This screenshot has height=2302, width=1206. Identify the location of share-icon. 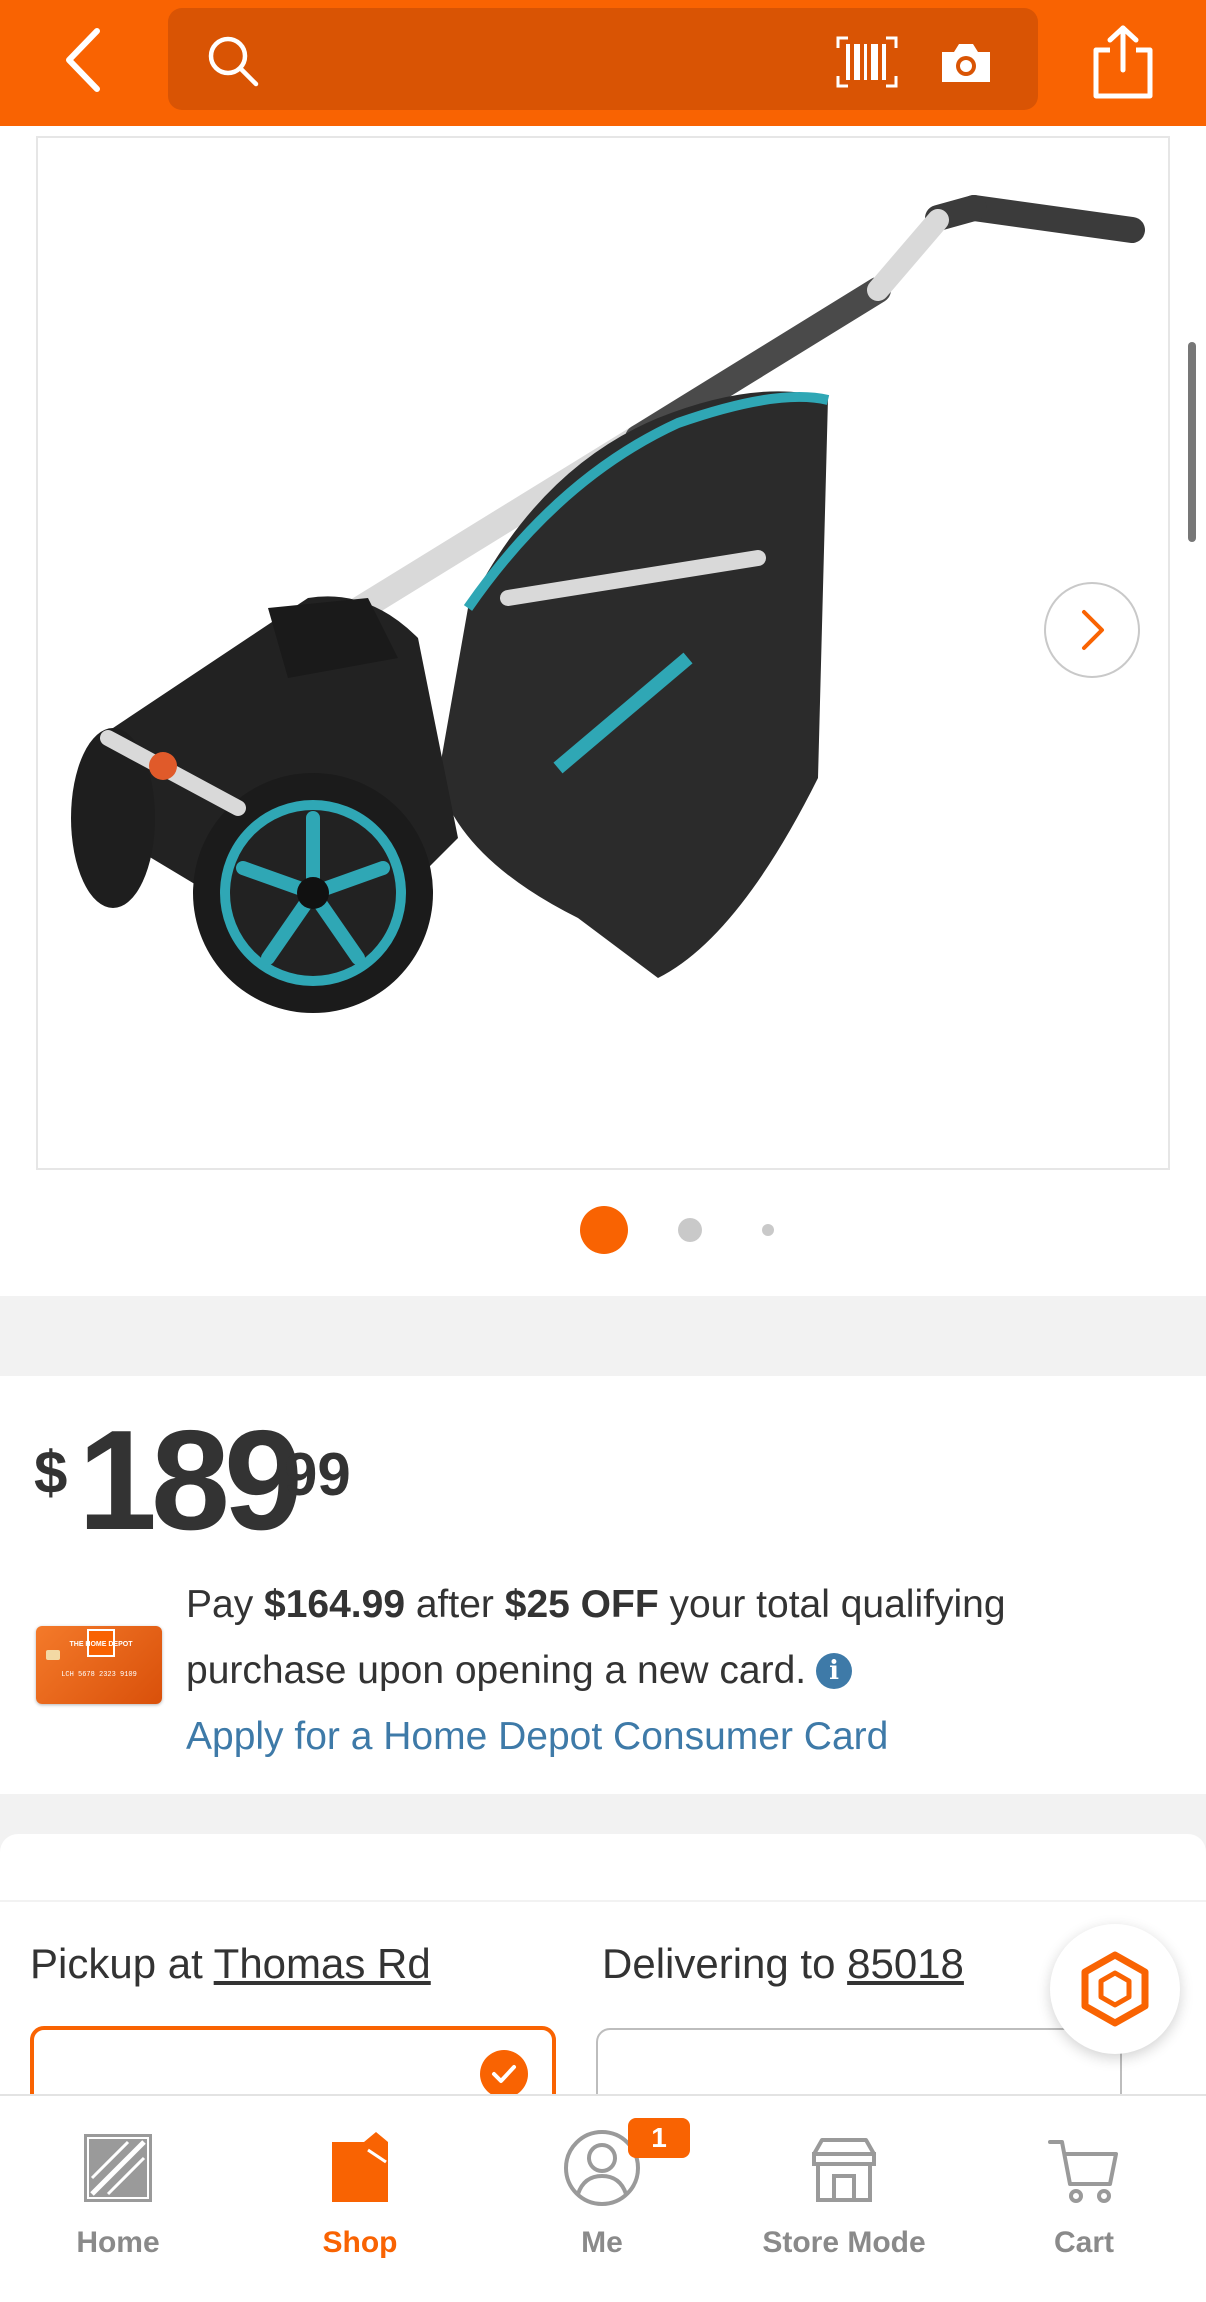
(1123, 62).